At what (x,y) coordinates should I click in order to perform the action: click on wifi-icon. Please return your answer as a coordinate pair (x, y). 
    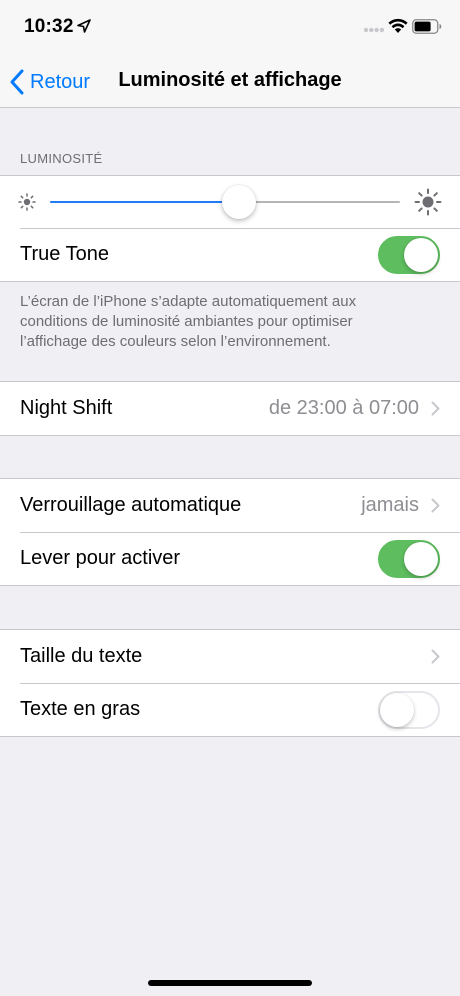
    Looking at the image, I should click on (398, 25).